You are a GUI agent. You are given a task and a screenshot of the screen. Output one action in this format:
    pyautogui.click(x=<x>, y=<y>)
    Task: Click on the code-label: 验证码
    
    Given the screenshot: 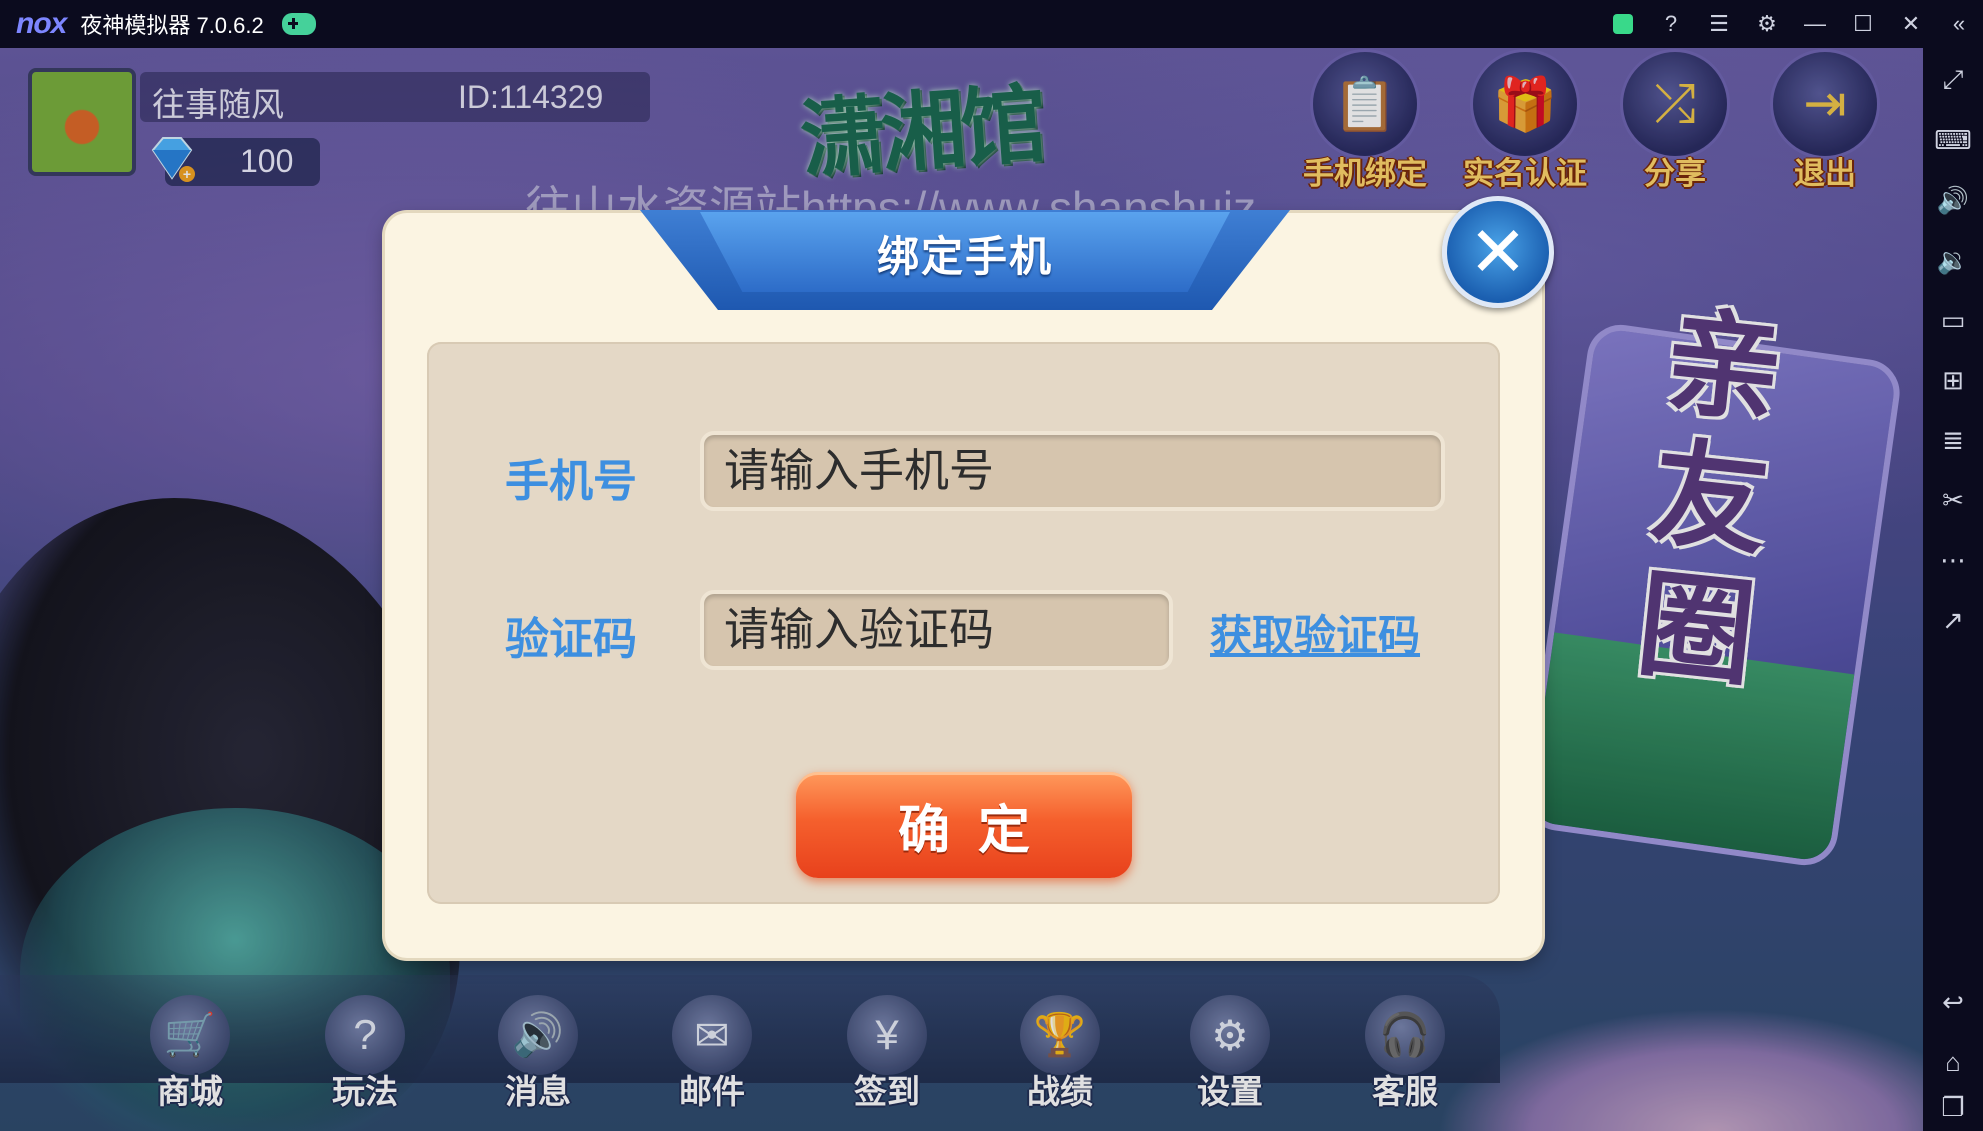 What is the action you would take?
    pyautogui.click(x=571, y=639)
    